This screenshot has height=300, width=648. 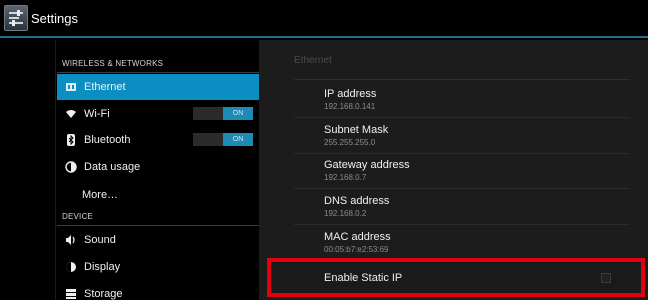 What do you see at coordinates (313, 60) in the screenshot?
I see `pane-title: Ethernet` at bounding box center [313, 60].